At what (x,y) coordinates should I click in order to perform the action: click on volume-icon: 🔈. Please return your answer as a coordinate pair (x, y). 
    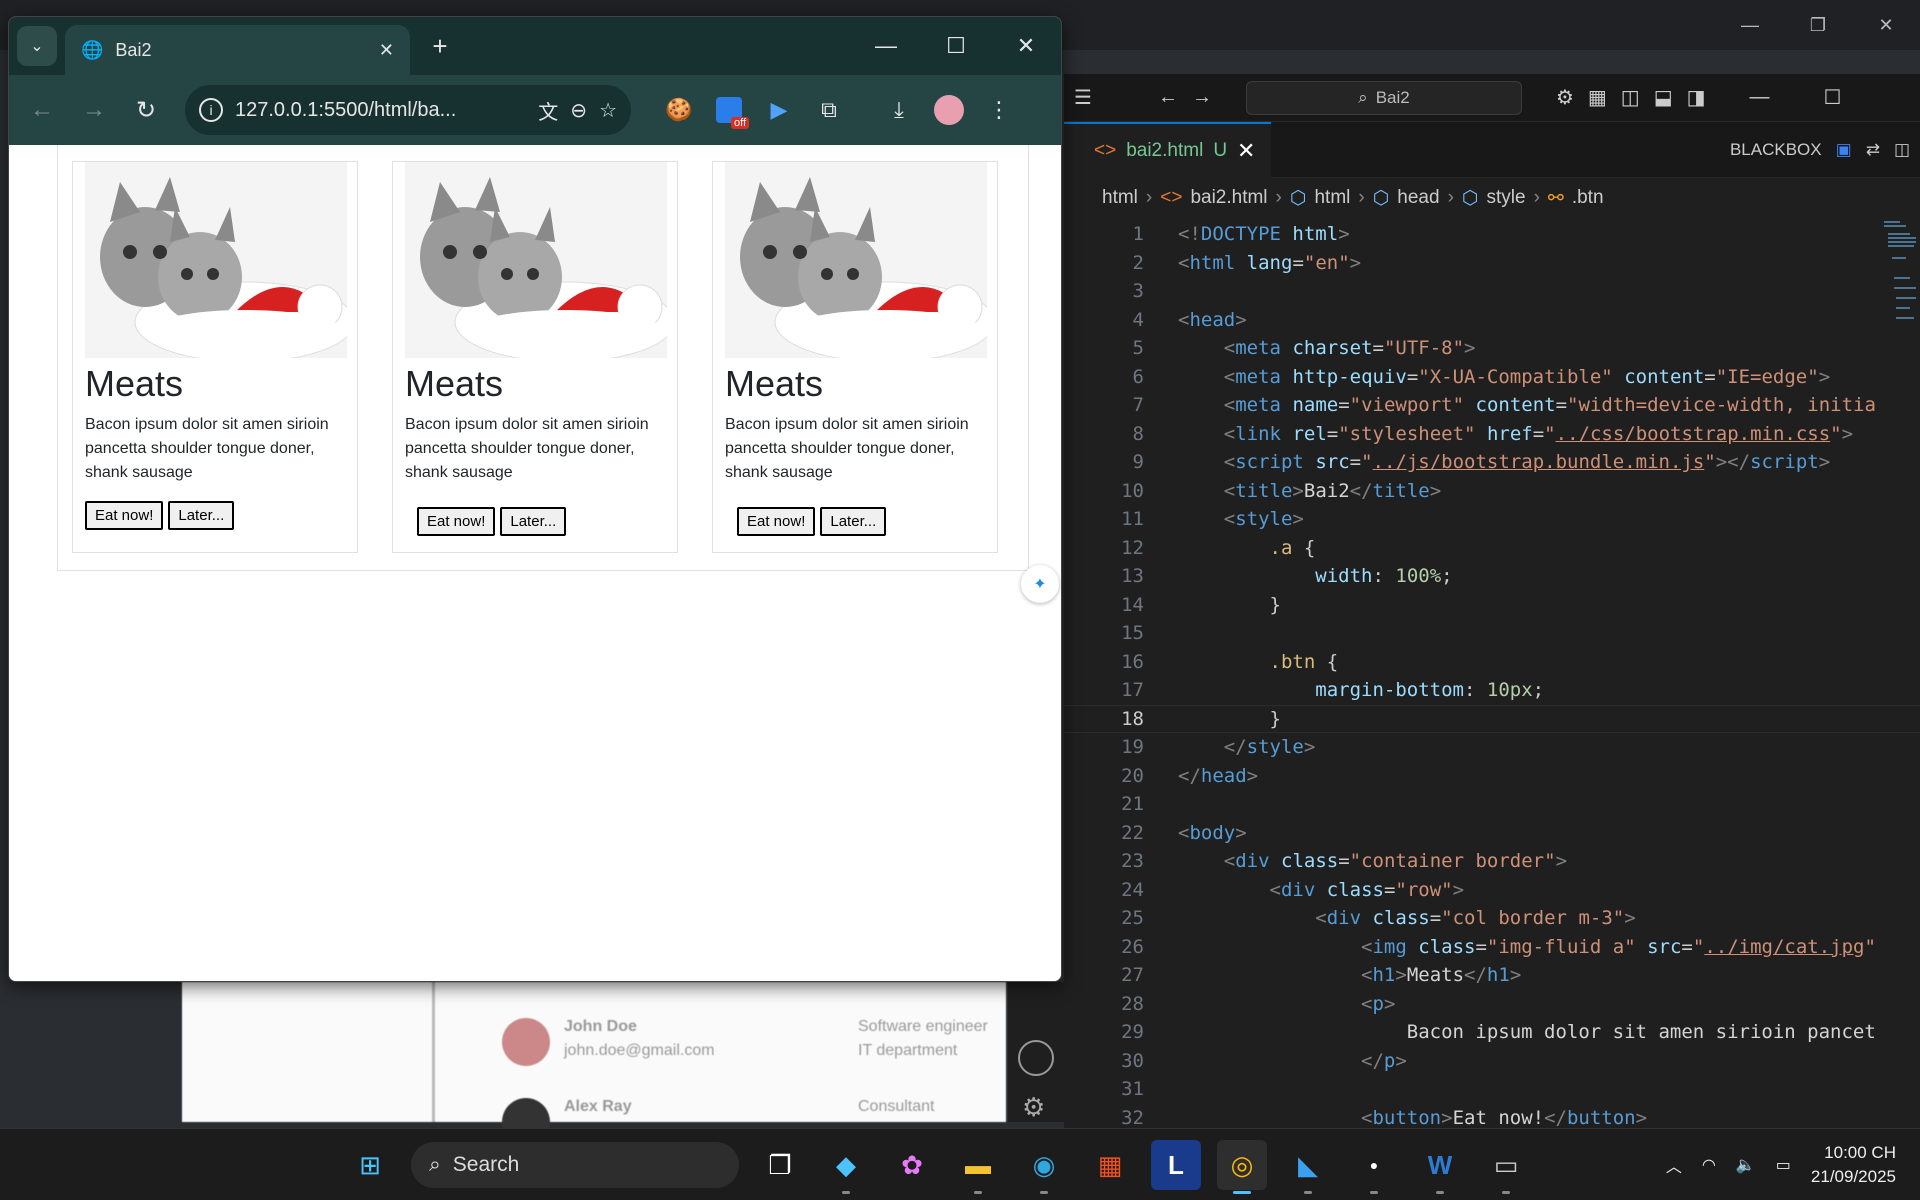
    Looking at the image, I should click on (1746, 1165).